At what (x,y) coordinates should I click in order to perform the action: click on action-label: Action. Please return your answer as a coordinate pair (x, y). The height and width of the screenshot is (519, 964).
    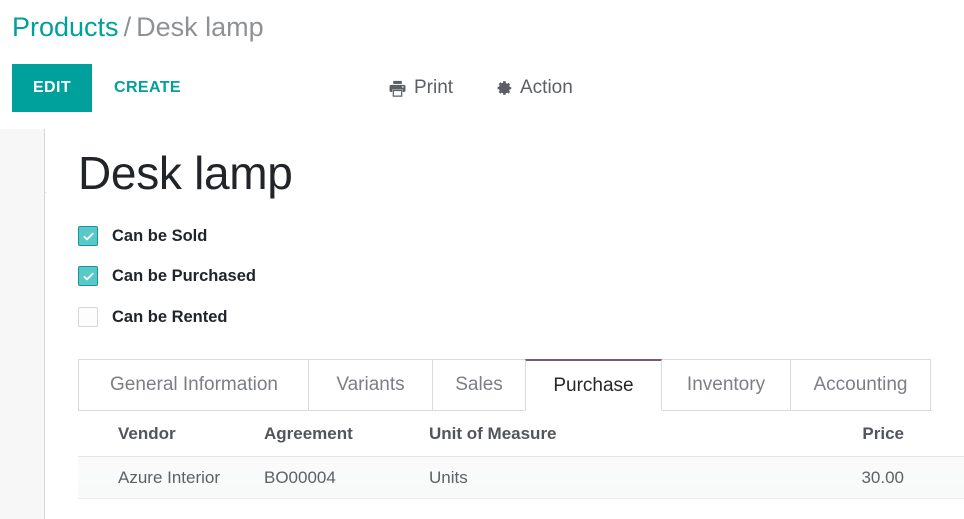
    Looking at the image, I should click on (546, 87).